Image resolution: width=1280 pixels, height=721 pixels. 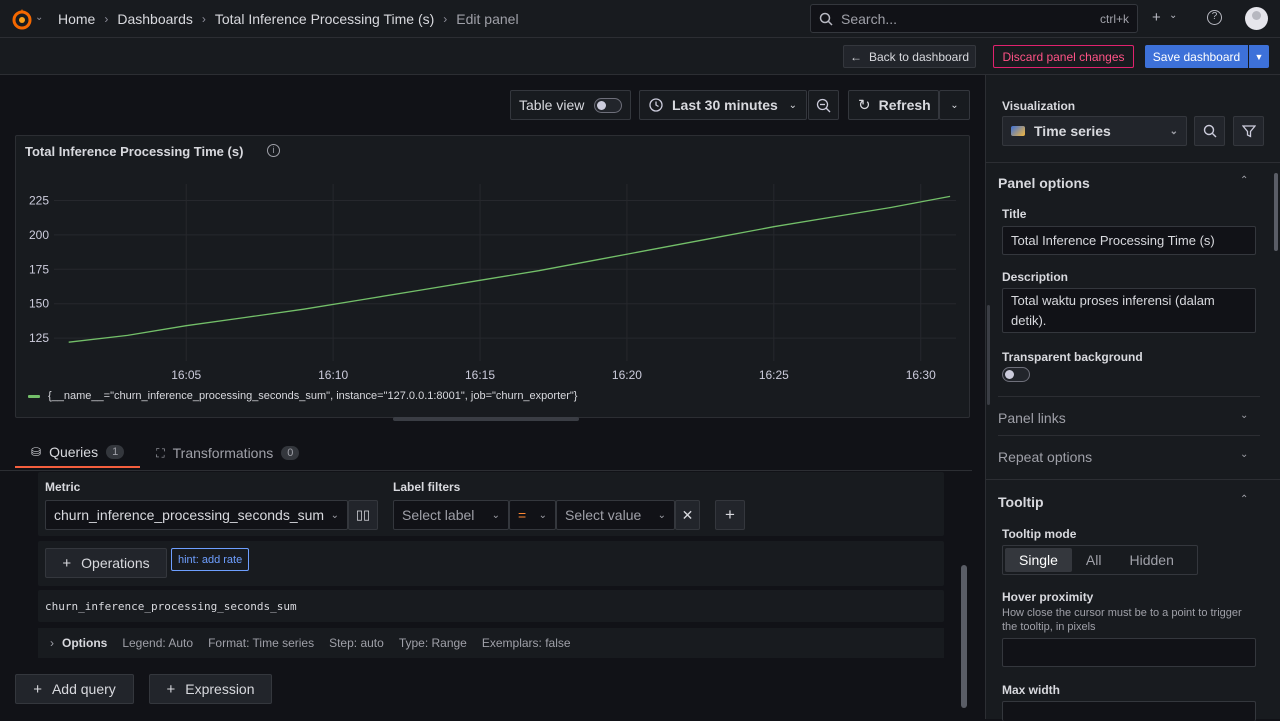 What do you see at coordinates (1129, 240) in the screenshot?
I see `title-input: Total Inference Processing Time (s)` at bounding box center [1129, 240].